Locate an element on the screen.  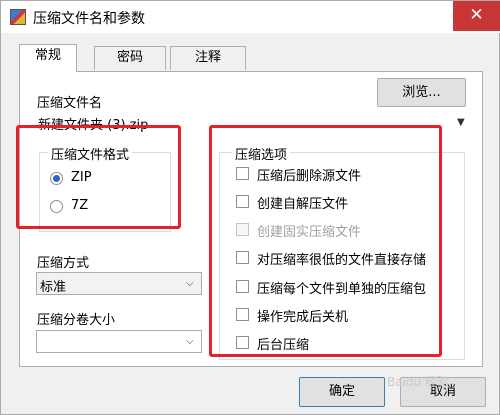
winrar-app-icon is located at coordinates (18, 17).